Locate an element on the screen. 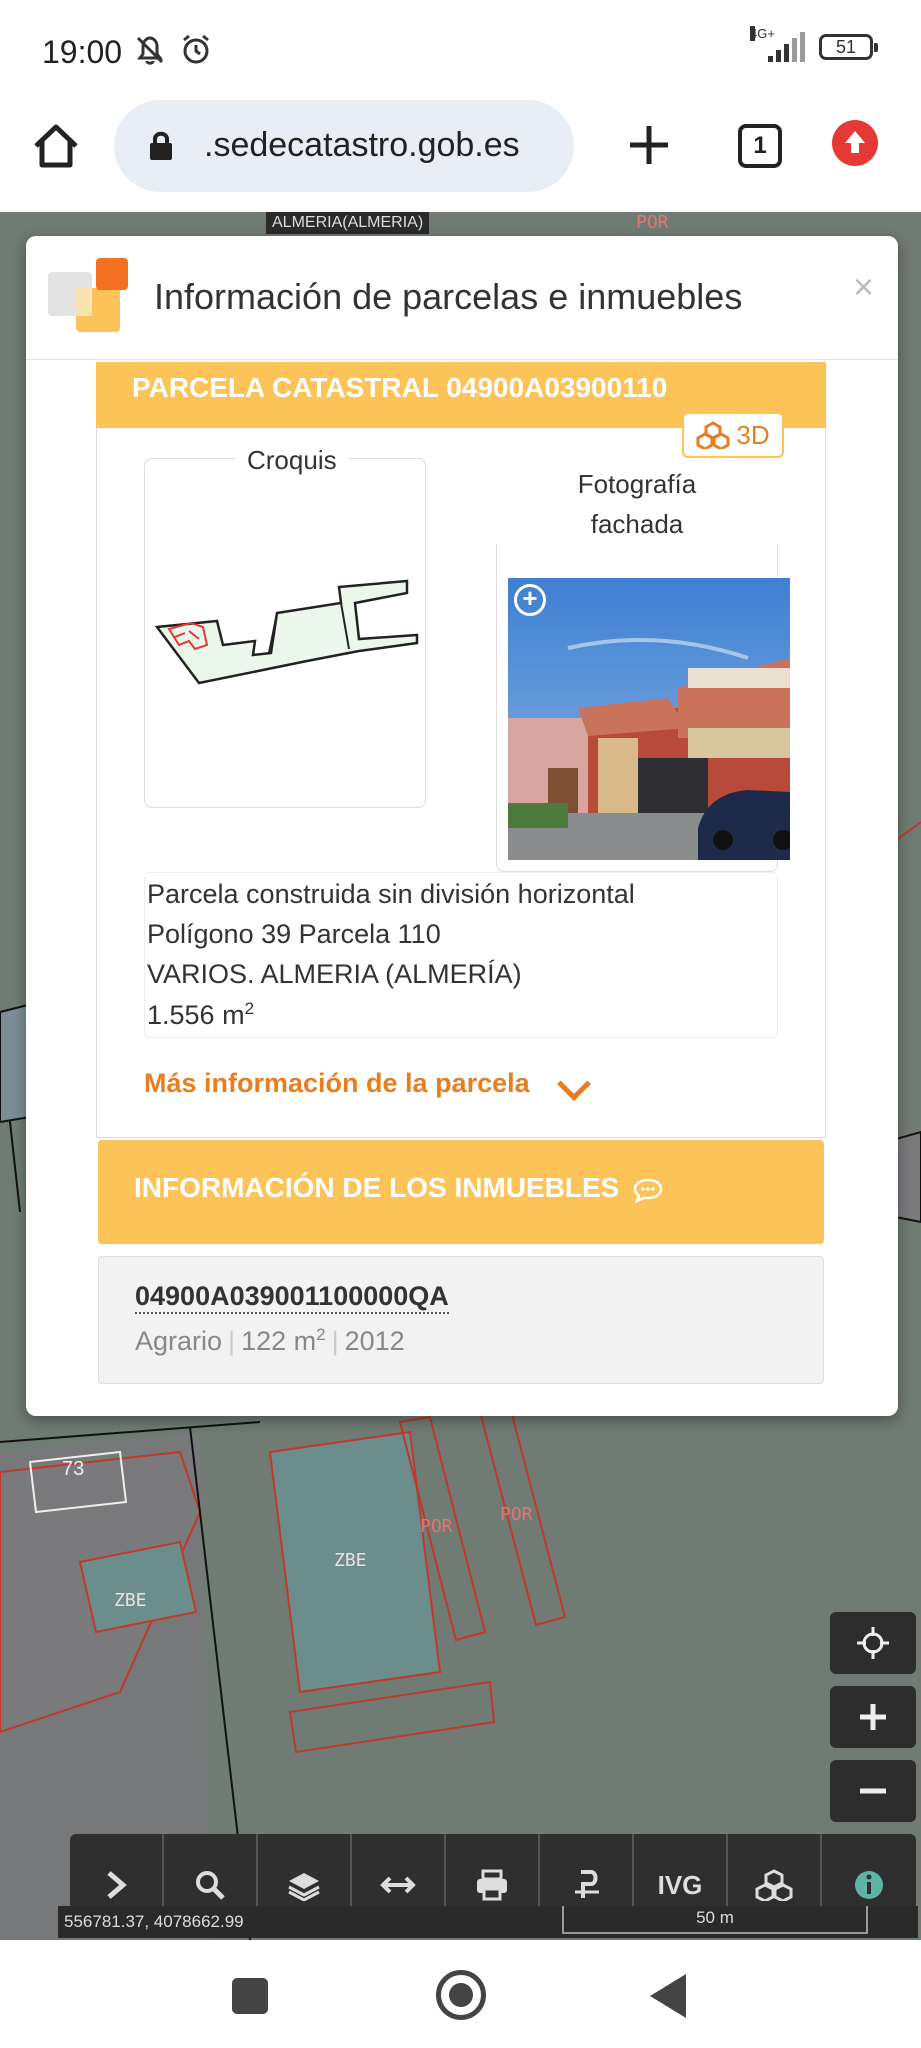  crosshair-icon is located at coordinates (873, 1643).